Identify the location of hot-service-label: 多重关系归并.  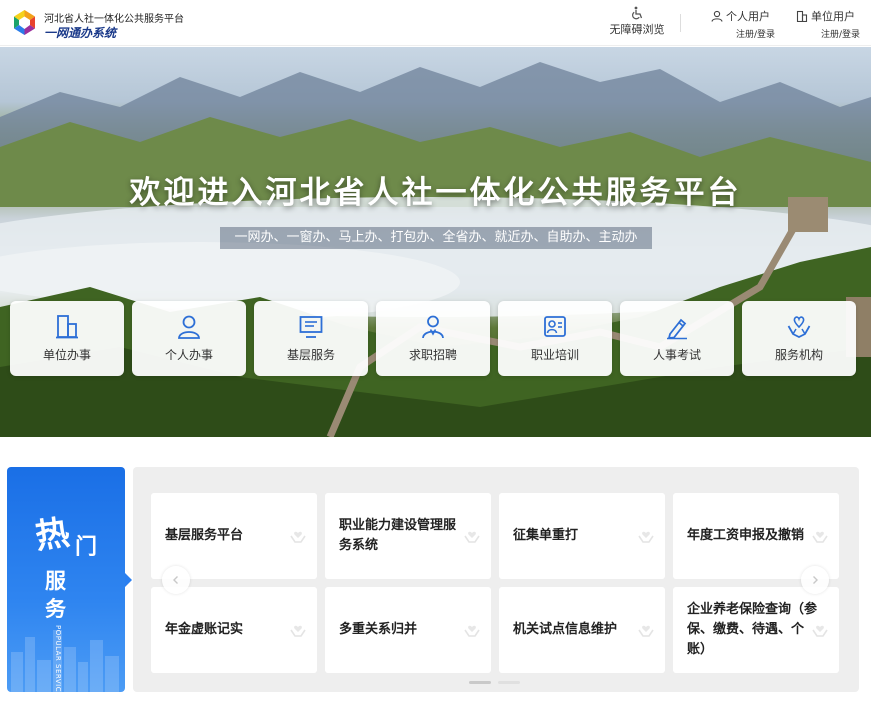
(378, 629).